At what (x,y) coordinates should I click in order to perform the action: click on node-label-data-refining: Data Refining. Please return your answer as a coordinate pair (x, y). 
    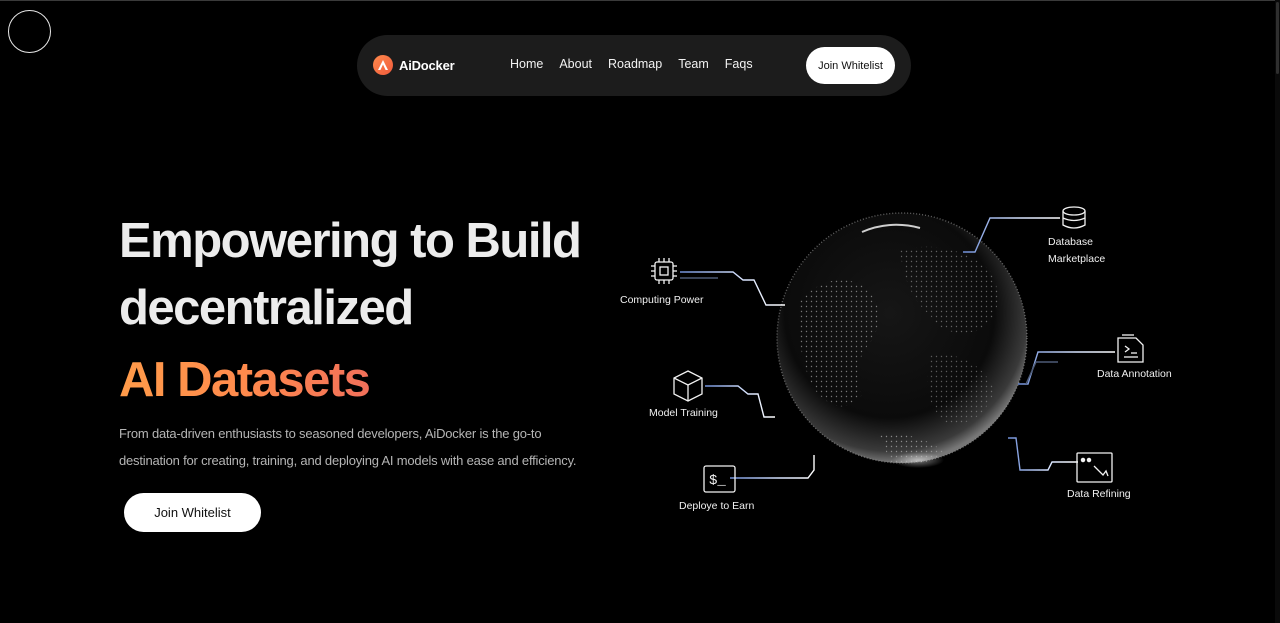
    Looking at the image, I should click on (1099, 494).